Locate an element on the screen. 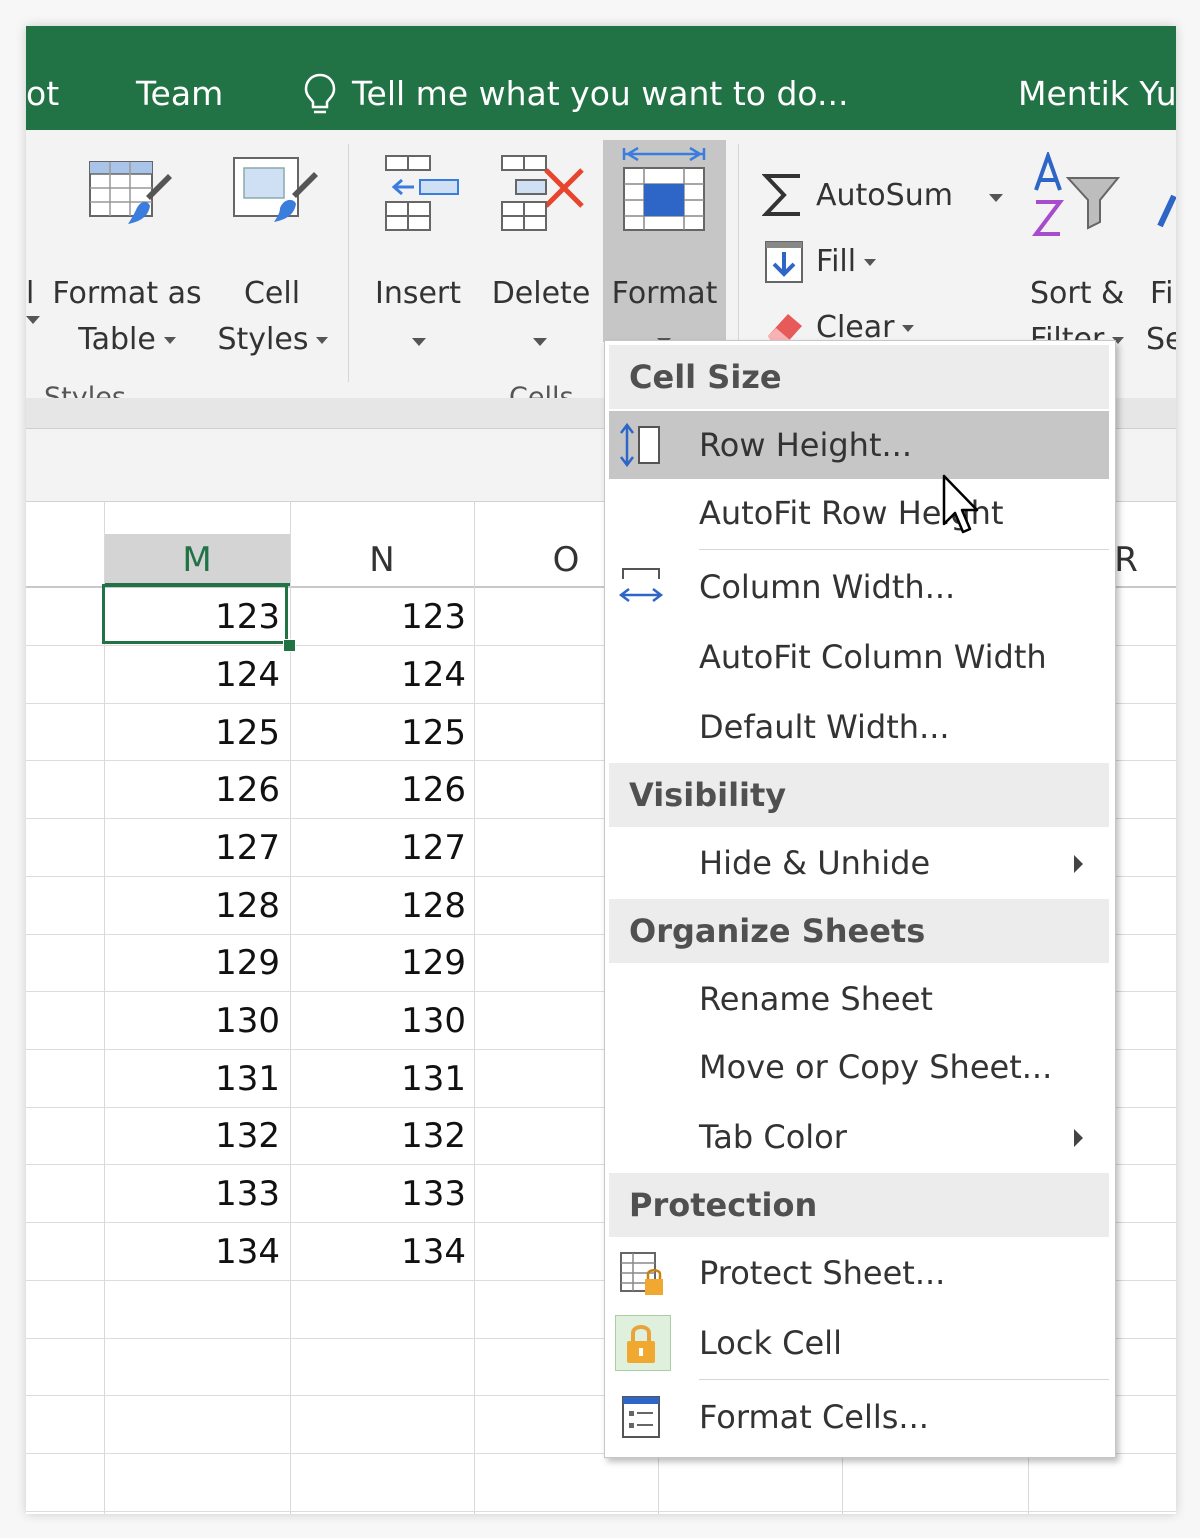 Image resolution: width=1200 pixels, height=1538 pixels. menu-item-label: Lock Cell is located at coordinates (770, 1343).